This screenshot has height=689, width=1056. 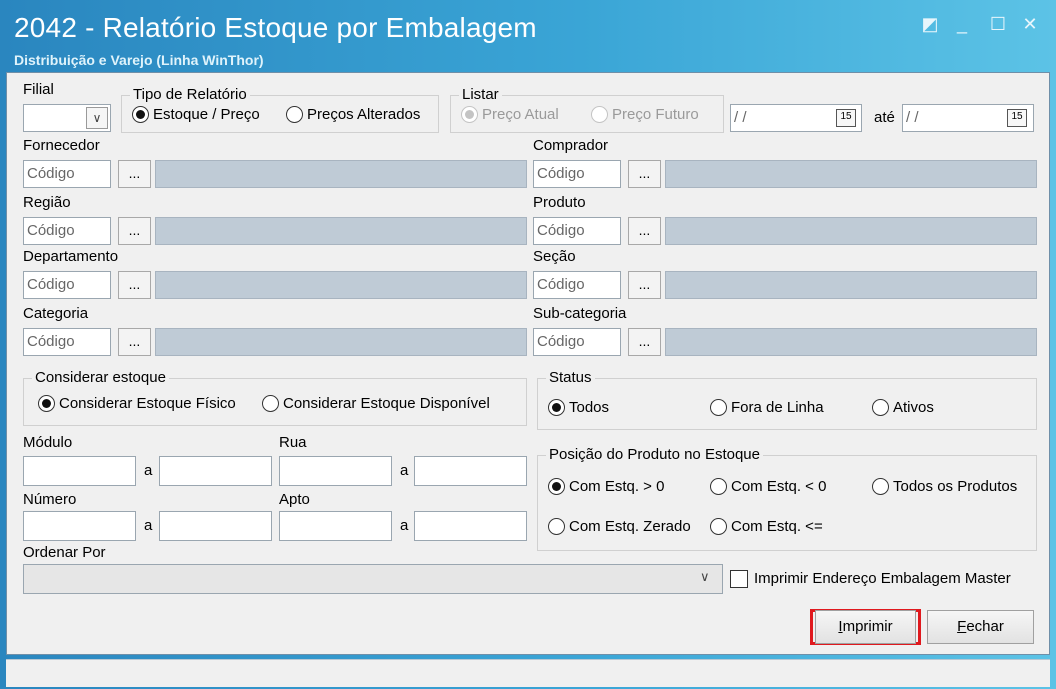 What do you see at coordinates (67, 174) in the screenshot?
I see `fornecedor-code-input: Código` at bounding box center [67, 174].